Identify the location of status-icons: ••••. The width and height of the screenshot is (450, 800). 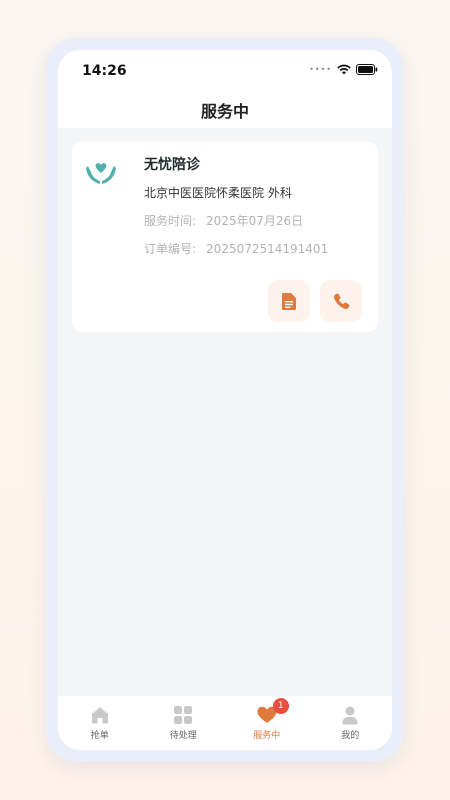
(343, 69).